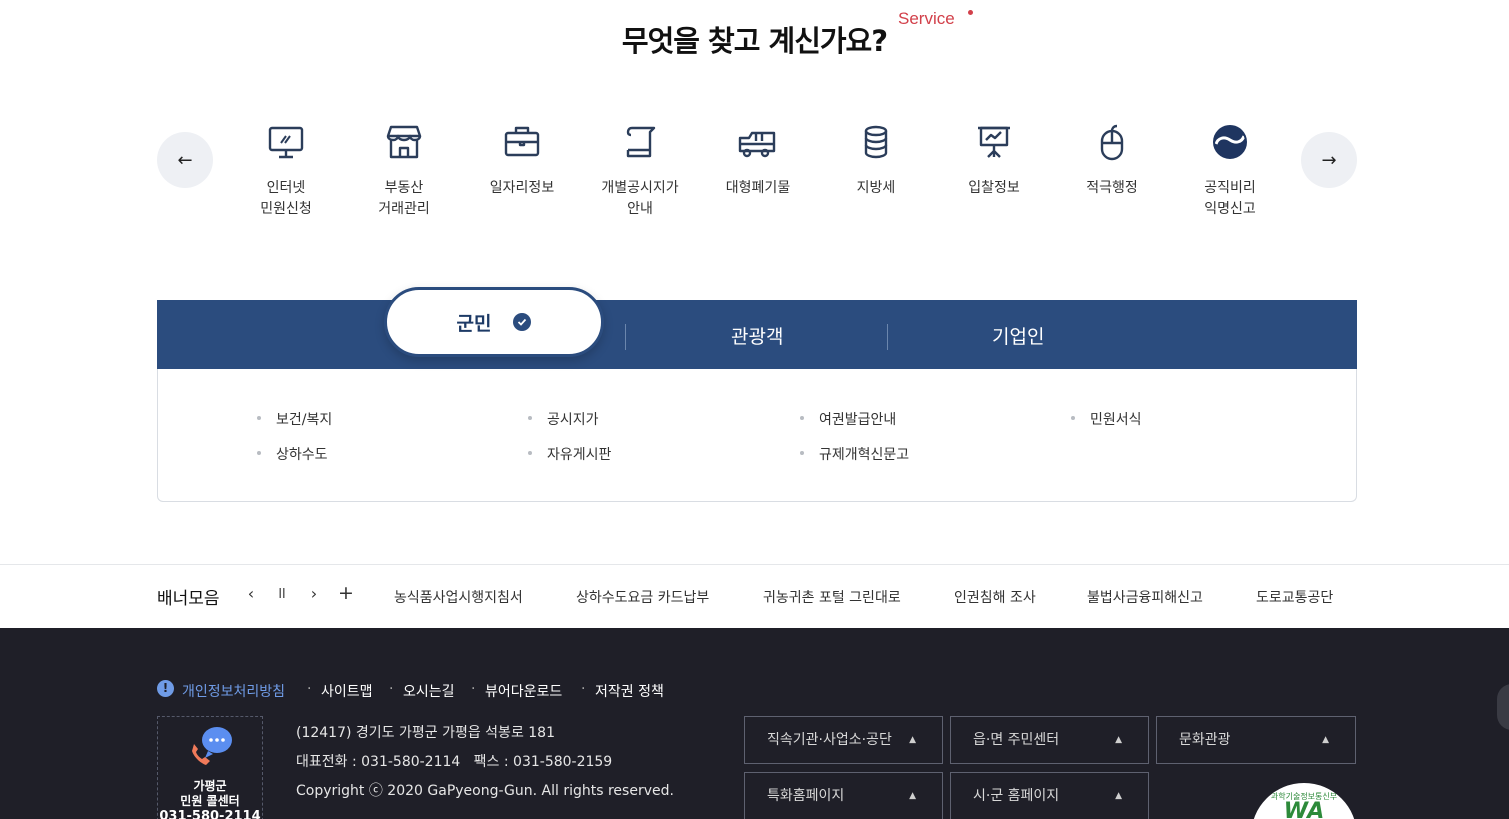  Describe the element at coordinates (494, 322) in the screenshot. I see `tab-residents: 군민` at that location.